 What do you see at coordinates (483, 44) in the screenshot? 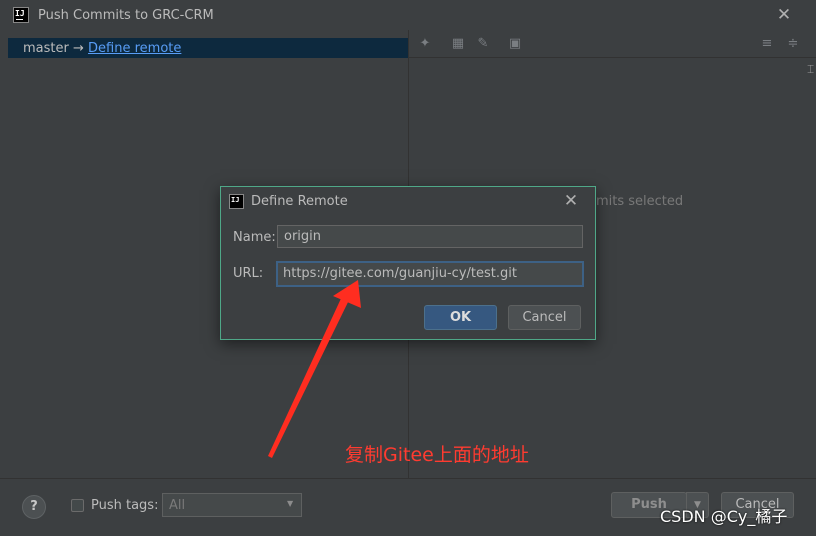
I see `edit-icon: ✎` at bounding box center [483, 44].